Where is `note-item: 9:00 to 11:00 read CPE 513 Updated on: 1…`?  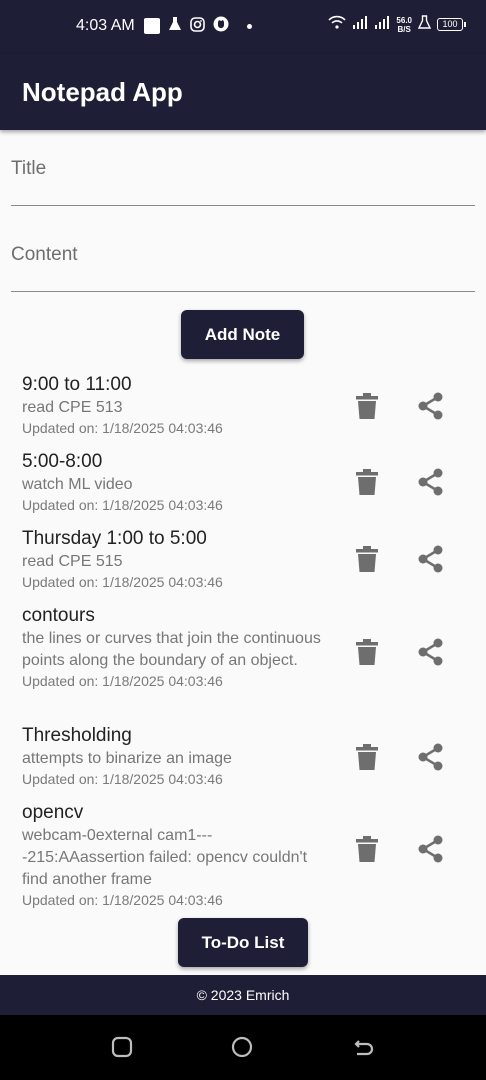
note-item: 9:00 to 11:00 read CPE 513 Updated on: 1… is located at coordinates (172, 405).